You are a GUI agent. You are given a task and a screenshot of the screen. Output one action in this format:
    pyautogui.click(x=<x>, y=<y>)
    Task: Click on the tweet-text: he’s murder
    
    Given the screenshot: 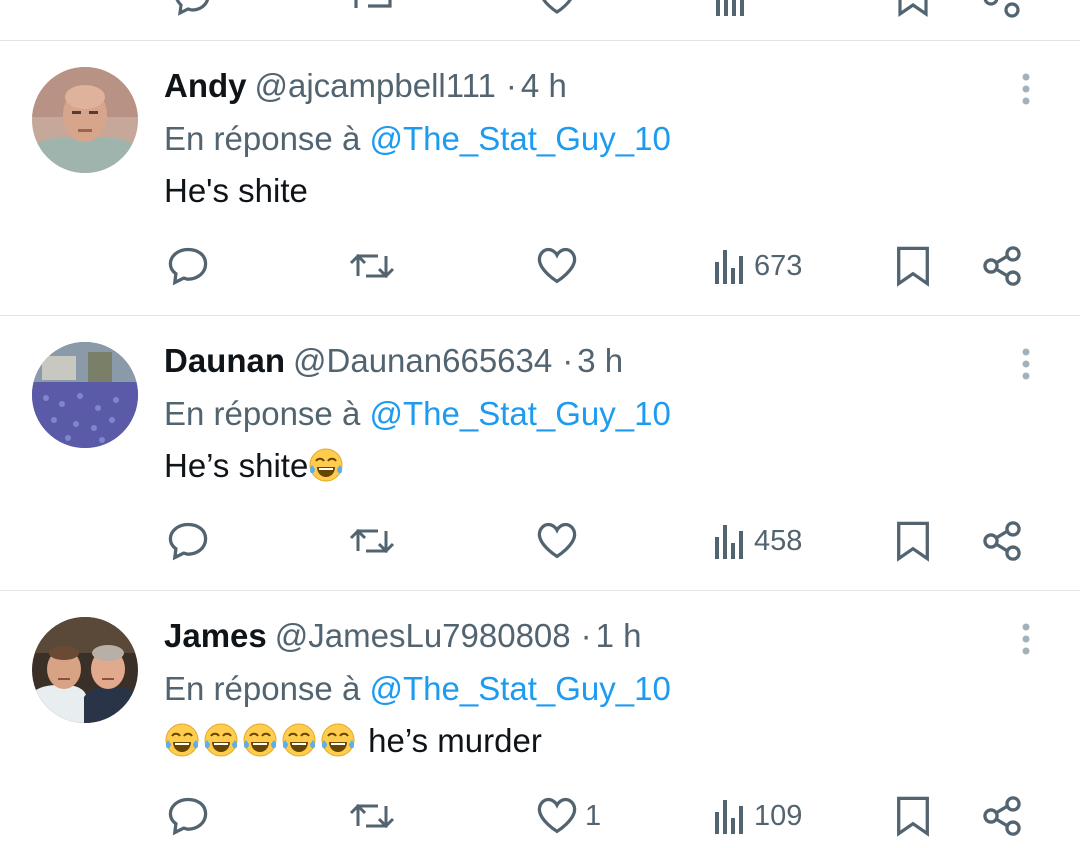 What is the action you would take?
    pyautogui.click(x=353, y=741)
    